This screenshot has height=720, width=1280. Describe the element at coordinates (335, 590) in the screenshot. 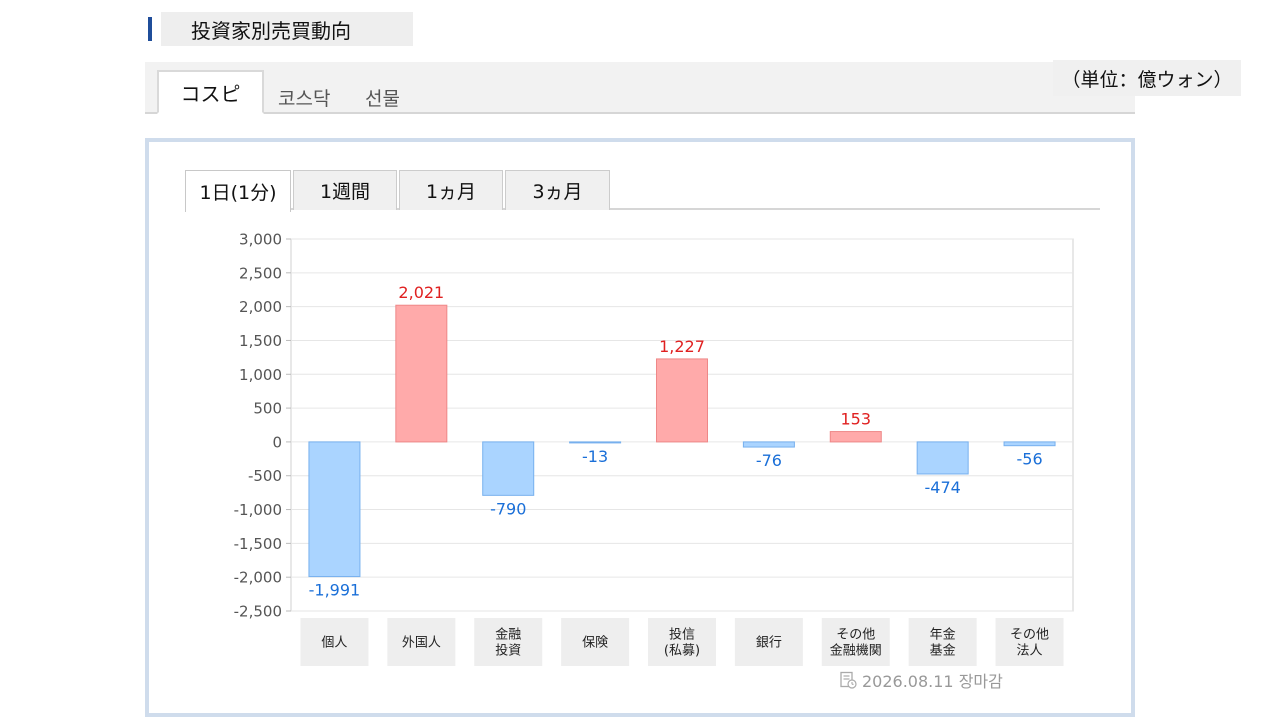

I see `data-label: -1,991` at that location.